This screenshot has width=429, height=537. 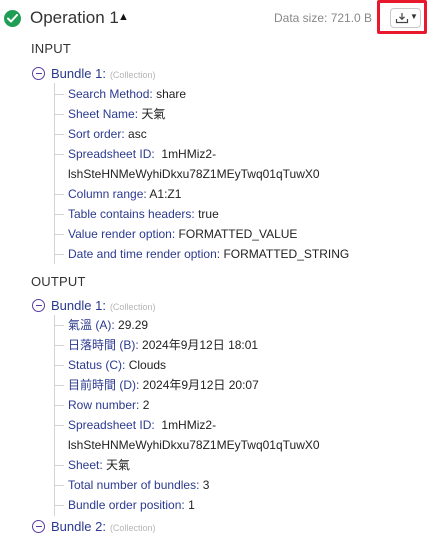 What do you see at coordinates (137, 214) in the screenshot?
I see `input-row-table-headers: Table contains headers: true` at bounding box center [137, 214].